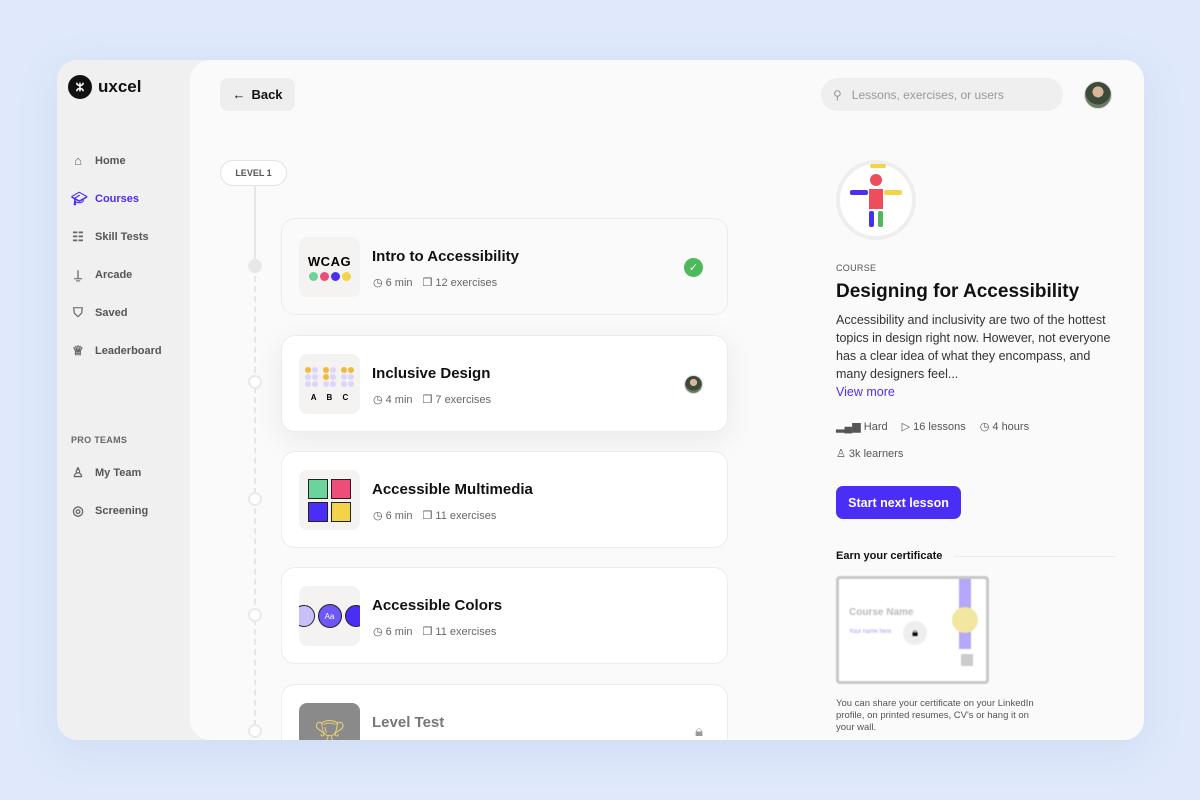  What do you see at coordinates (856, 268) in the screenshot?
I see `course-kicker: COURSE` at bounding box center [856, 268].